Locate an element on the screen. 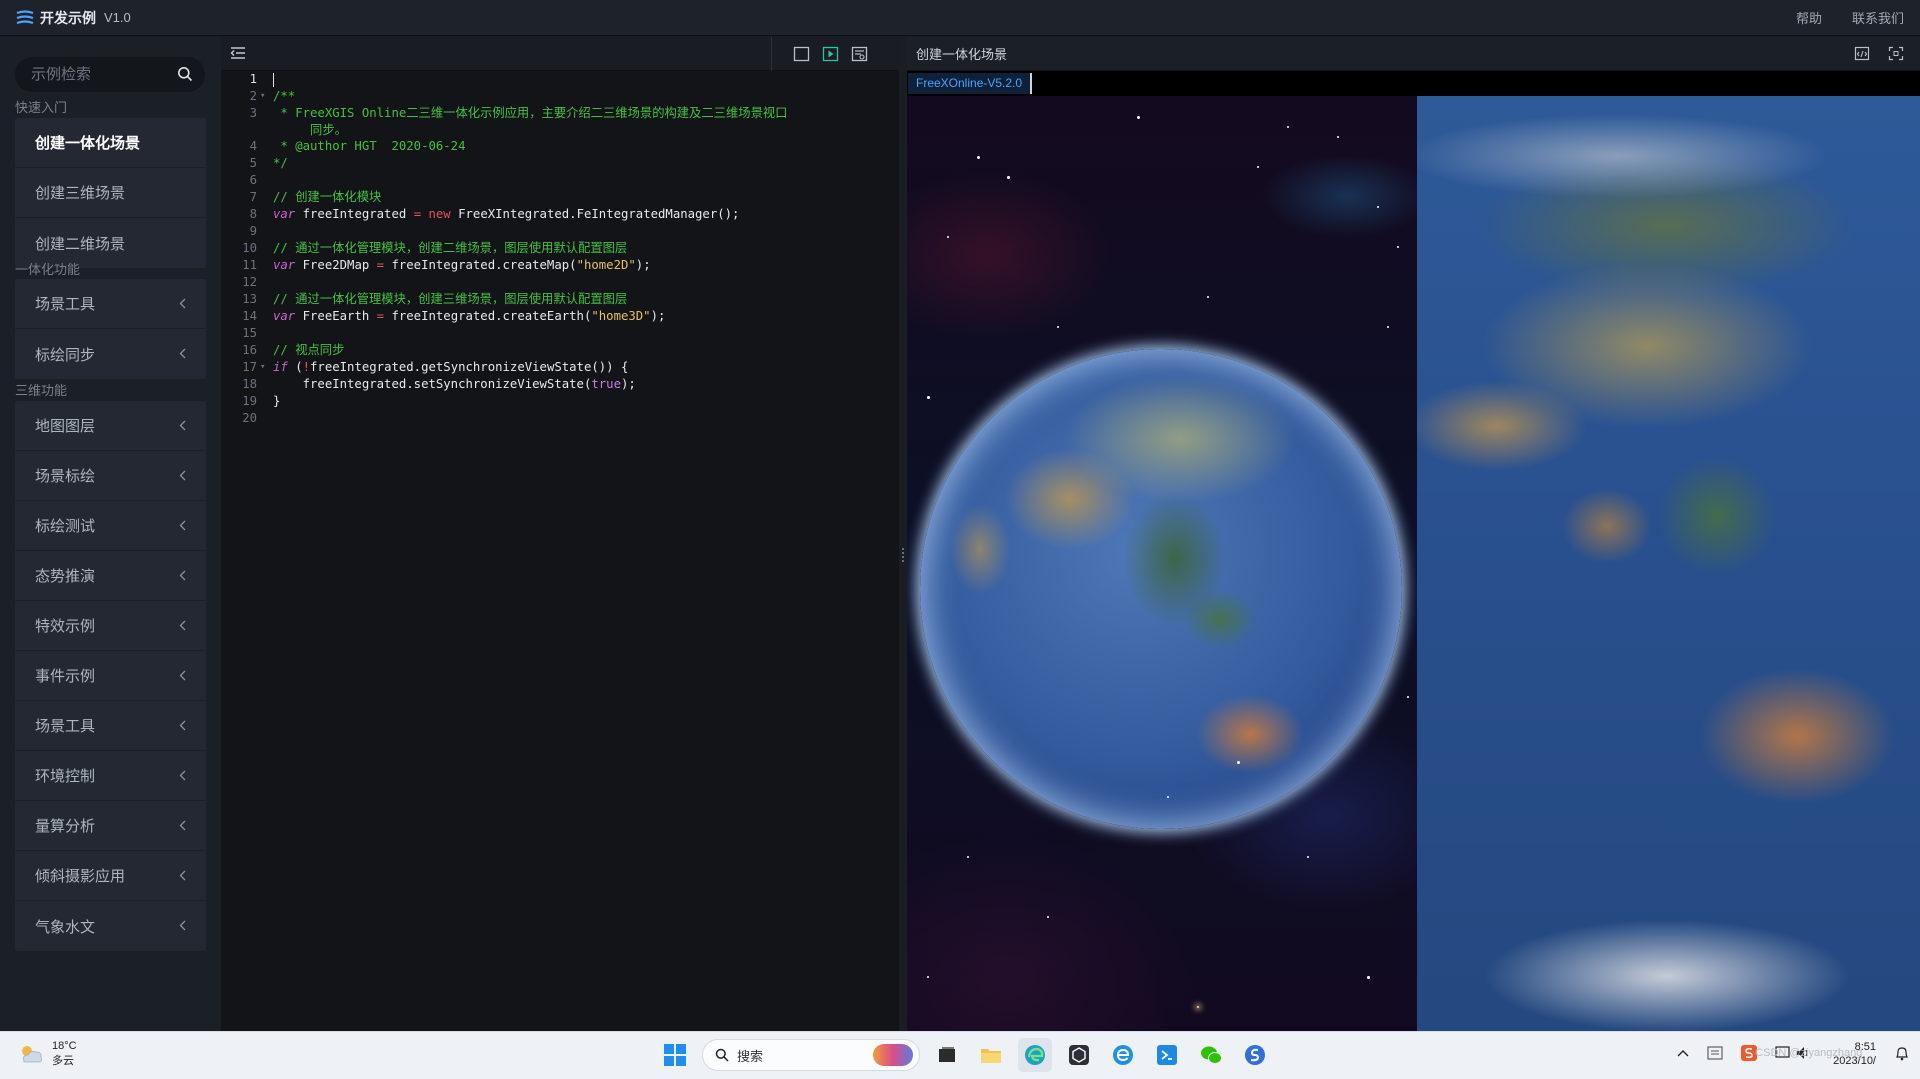 The image size is (1920, 1079). search-input is located at coordinates (101, 74).